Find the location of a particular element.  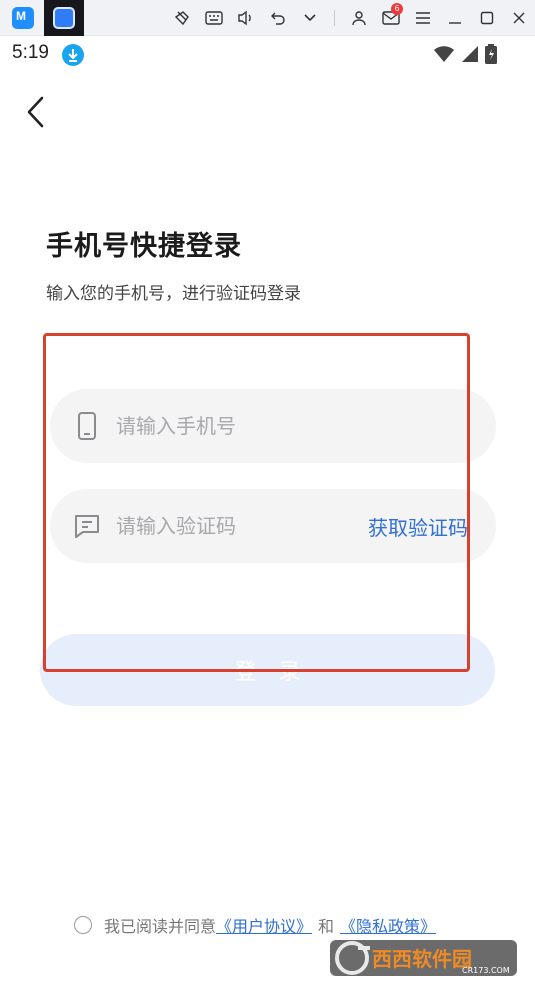

menu-icon is located at coordinates (423, 18).